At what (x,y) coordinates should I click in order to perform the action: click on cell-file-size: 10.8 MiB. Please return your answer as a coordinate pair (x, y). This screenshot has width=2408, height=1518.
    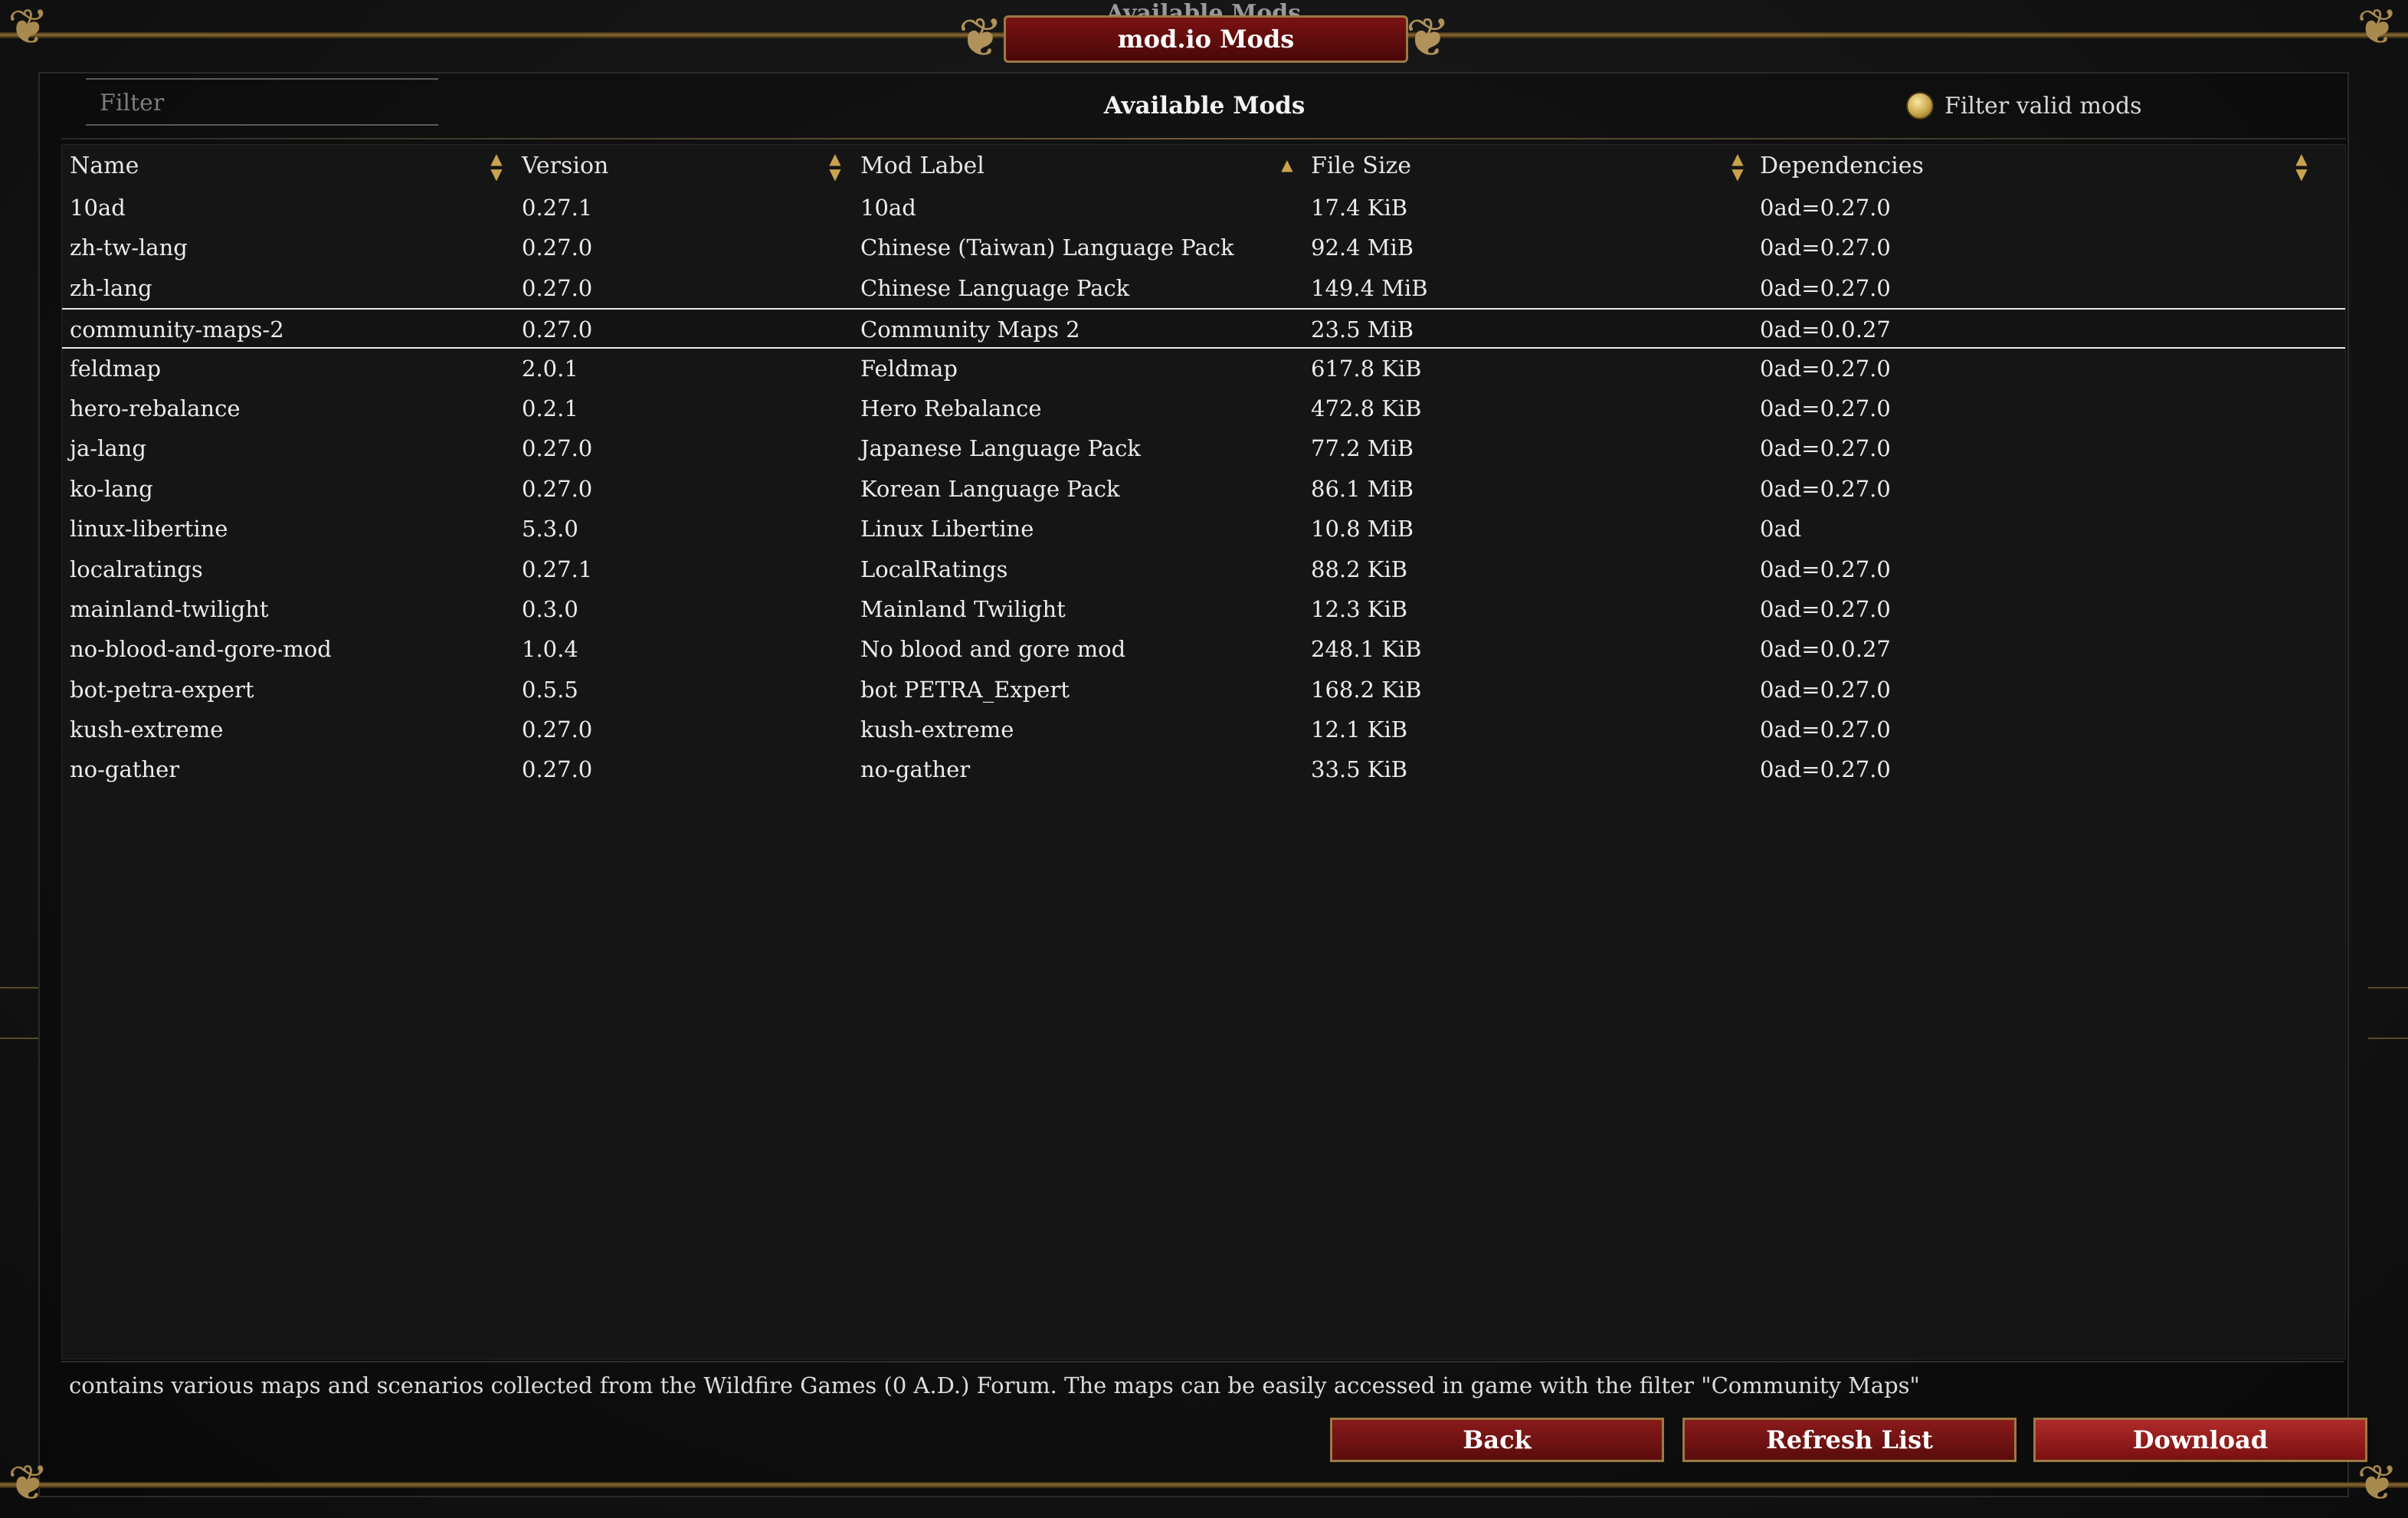
    Looking at the image, I should click on (1363, 529).